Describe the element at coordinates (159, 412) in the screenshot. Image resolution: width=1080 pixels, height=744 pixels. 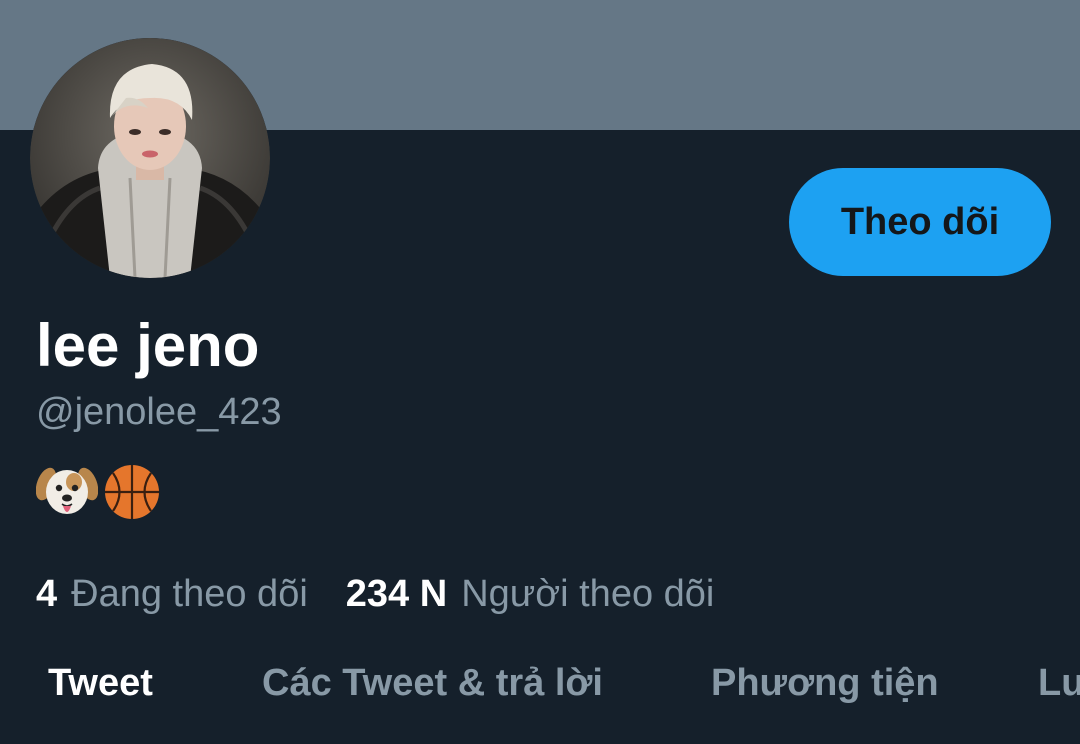
I see `user-handle: @jenolee_423` at that location.